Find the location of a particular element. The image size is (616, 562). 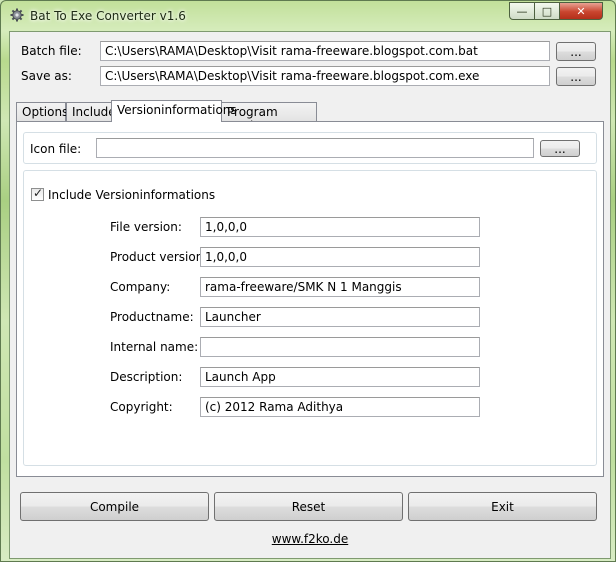

include-versioninfo-checkbox: ✓ is located at coordinates (37, 193).